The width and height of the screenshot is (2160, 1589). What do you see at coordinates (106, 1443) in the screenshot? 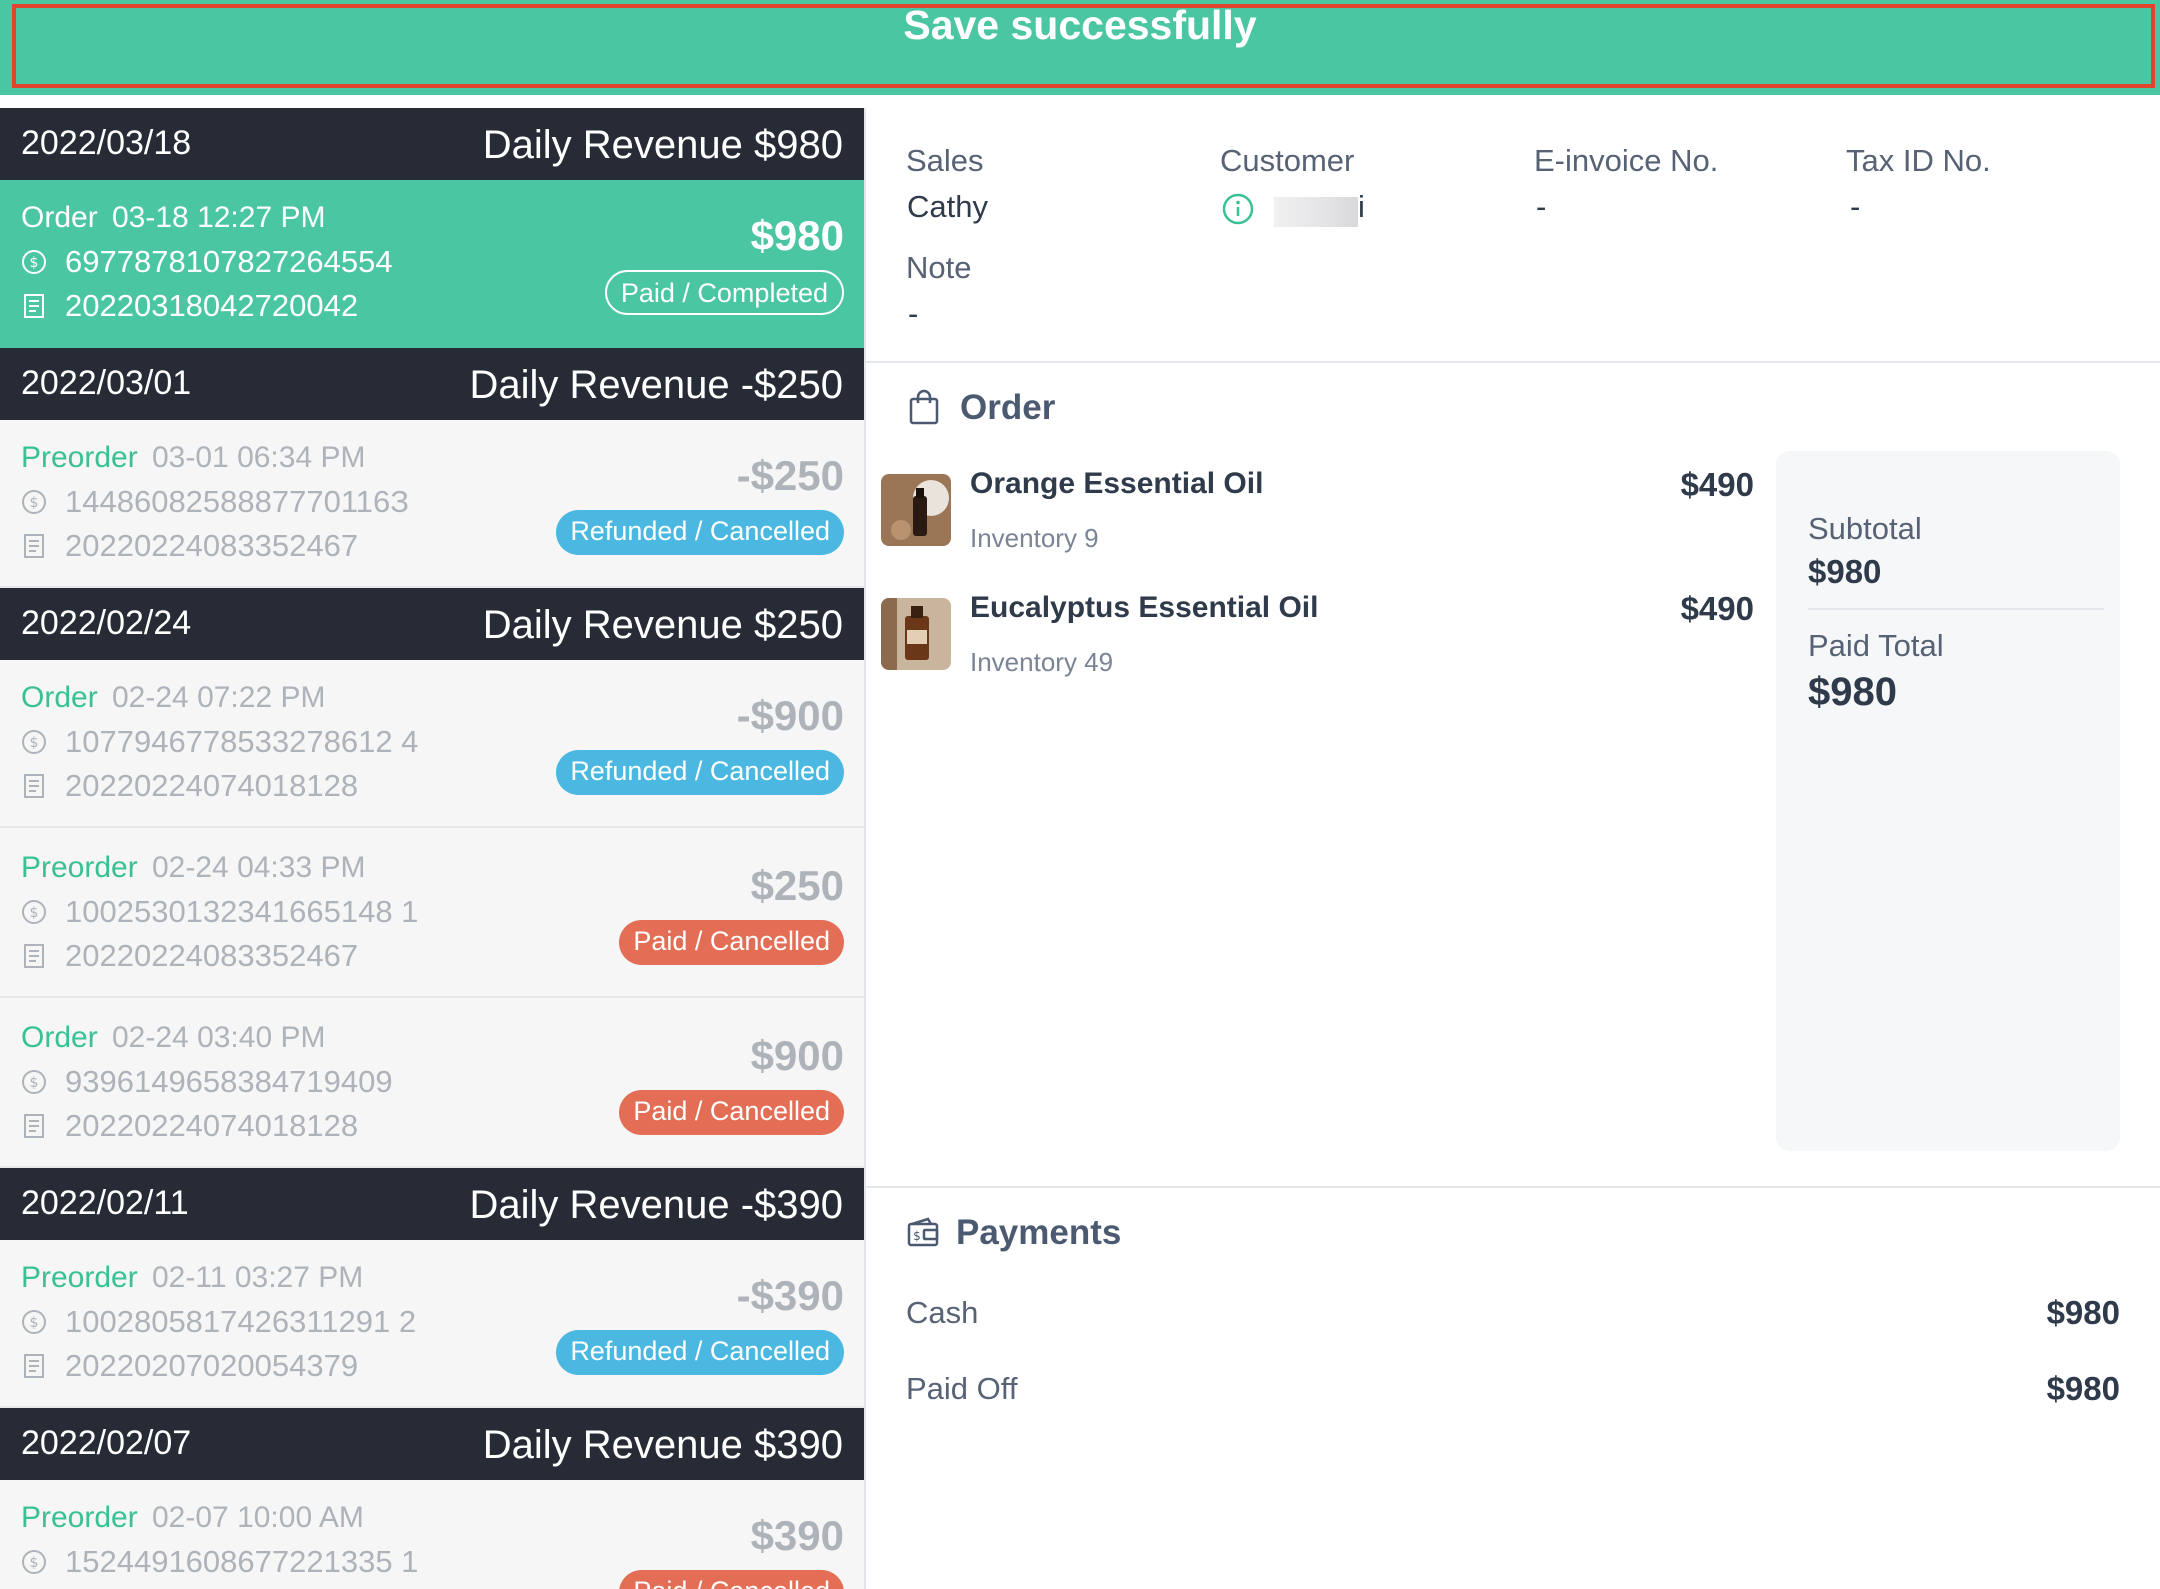
I see `day-date: 2022/02/07` at bounding box center [106, 1443].